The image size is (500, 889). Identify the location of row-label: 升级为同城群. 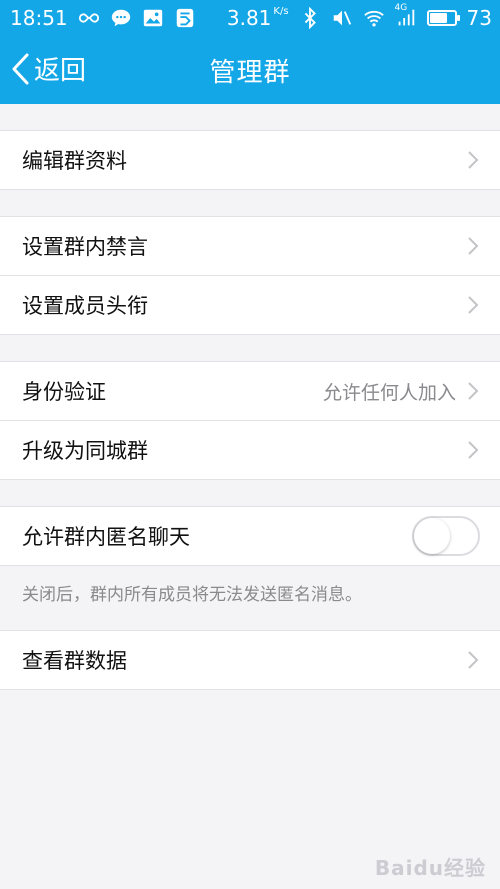
(85, 451).